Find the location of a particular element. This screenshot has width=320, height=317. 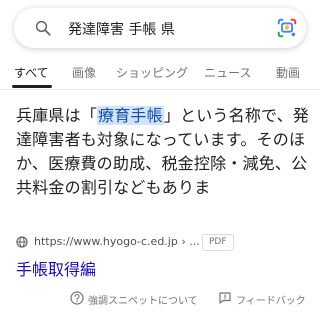

feedback-link: フィードバック is located at coordinates (271, 299).